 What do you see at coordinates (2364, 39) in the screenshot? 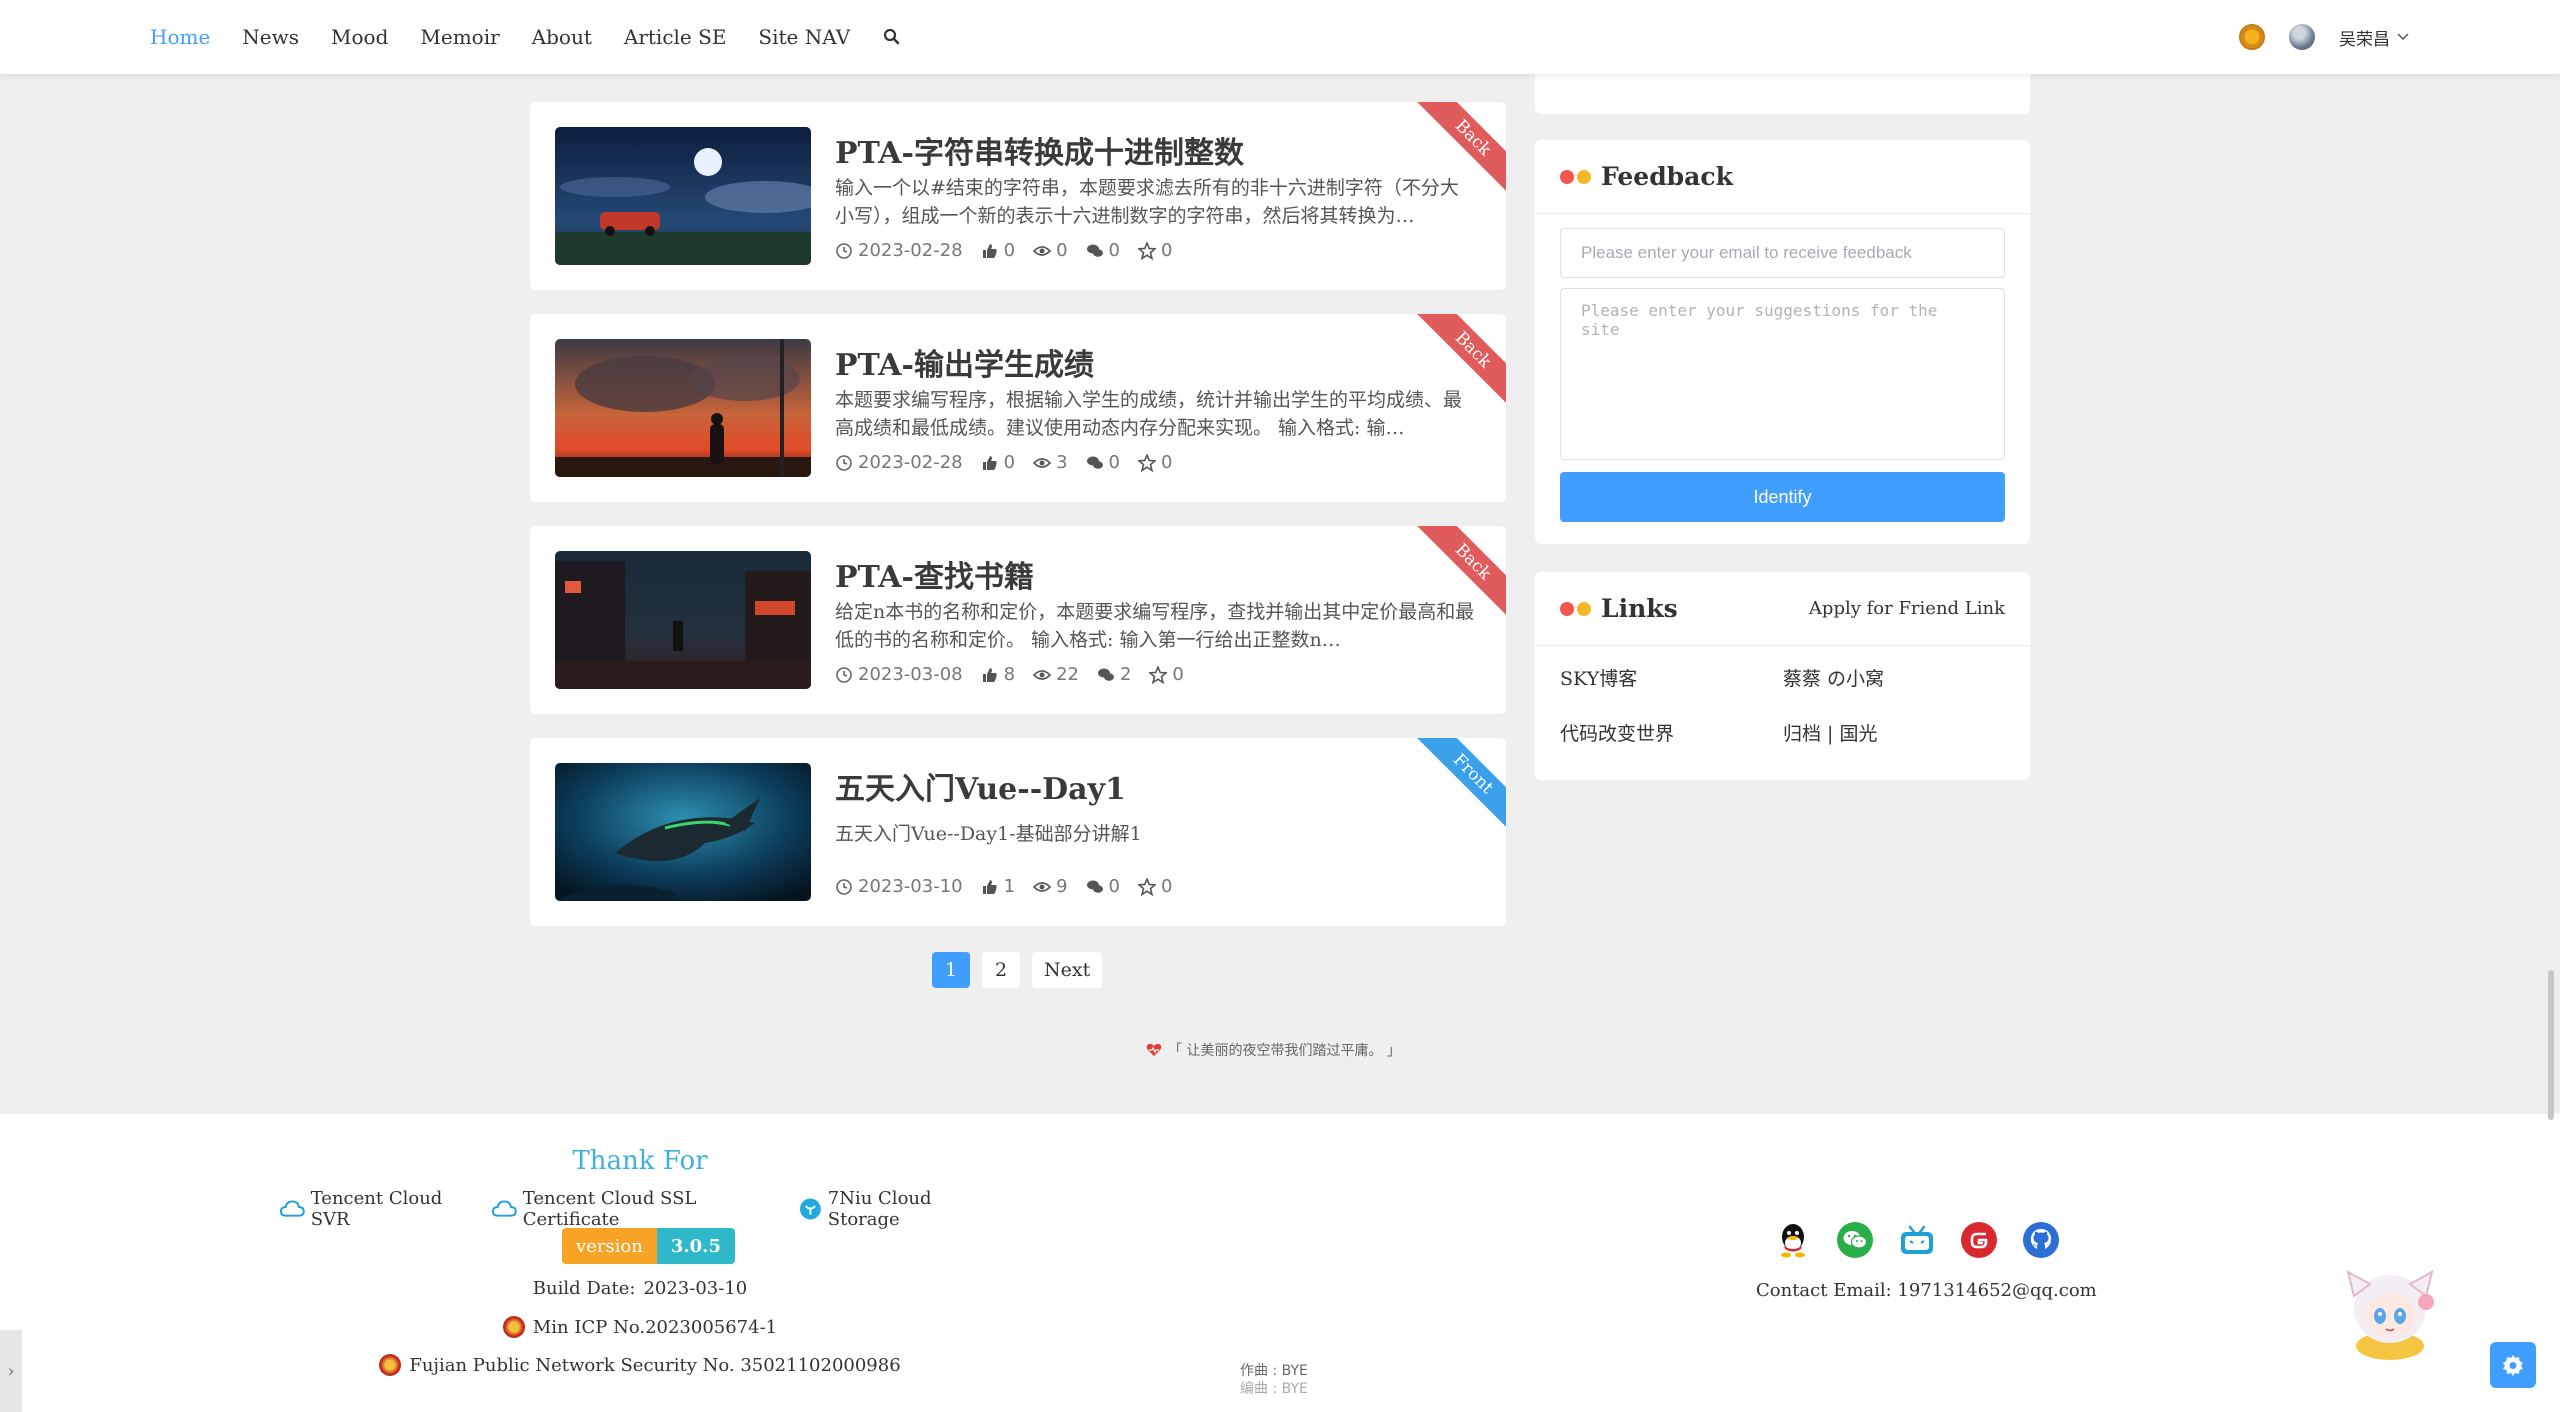
I see `user-name: 吴荣昌` at bounding box center [2364, 39].